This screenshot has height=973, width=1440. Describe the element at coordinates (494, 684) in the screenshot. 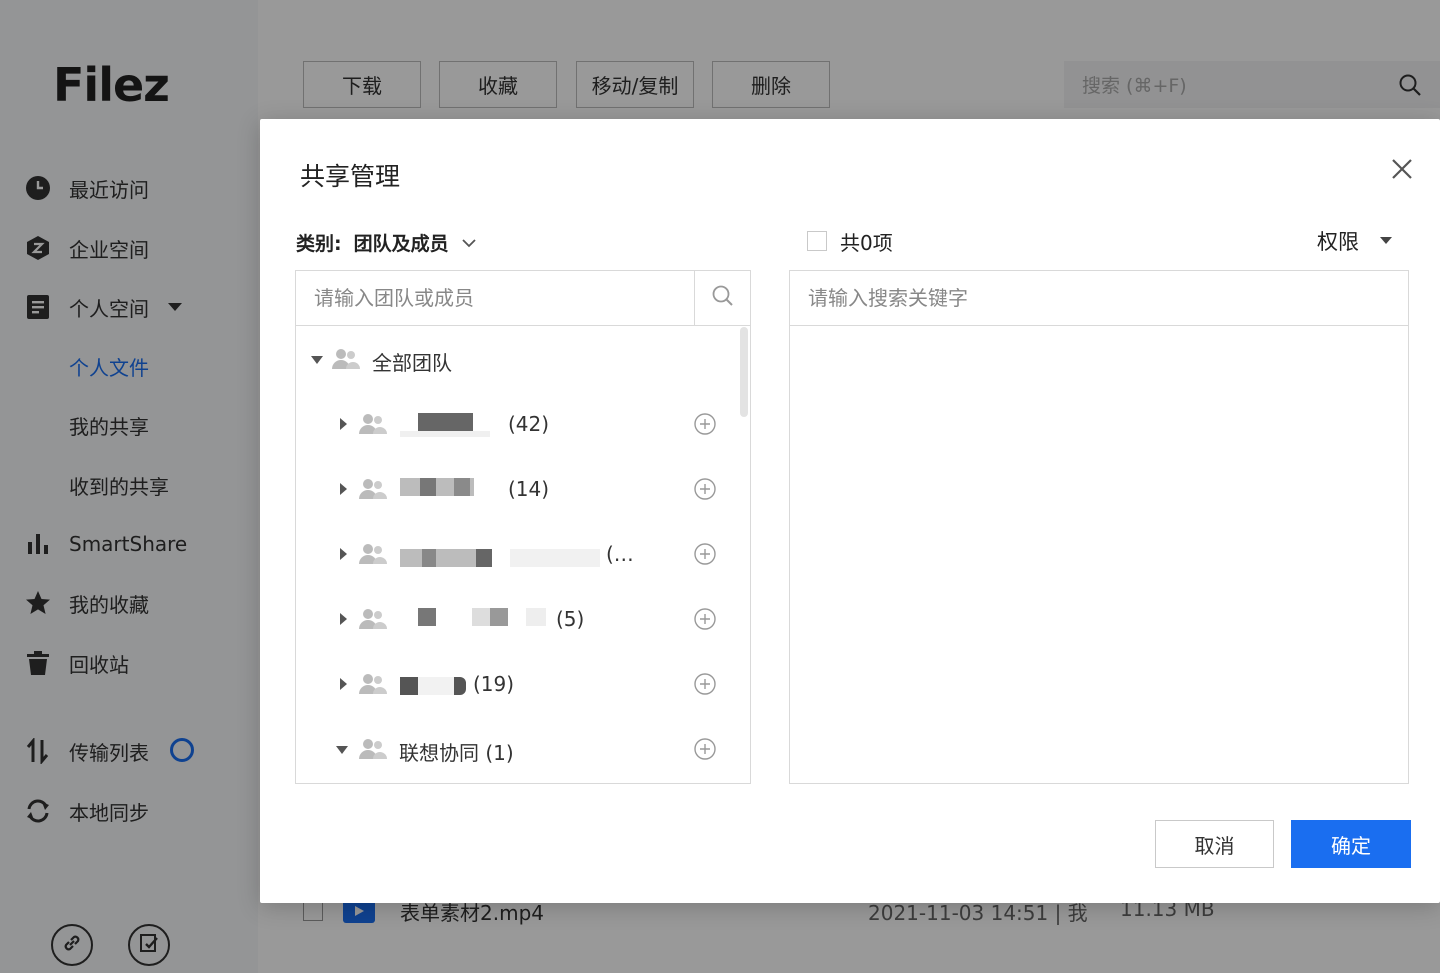

I see `tree-node-count: (19)` at that location.